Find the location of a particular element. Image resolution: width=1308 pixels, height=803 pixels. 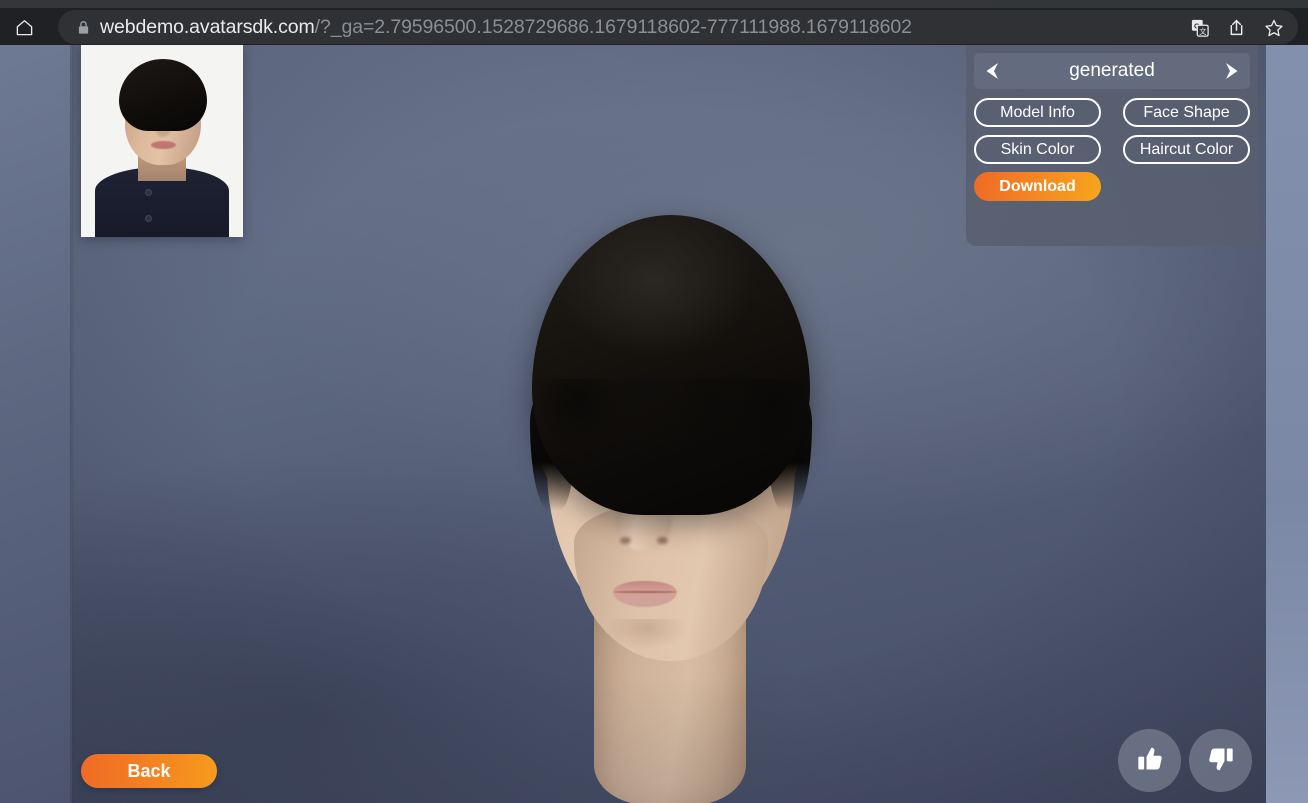

url-host: webdemo.avatarsdk.com is located at coordinates (207, 27).